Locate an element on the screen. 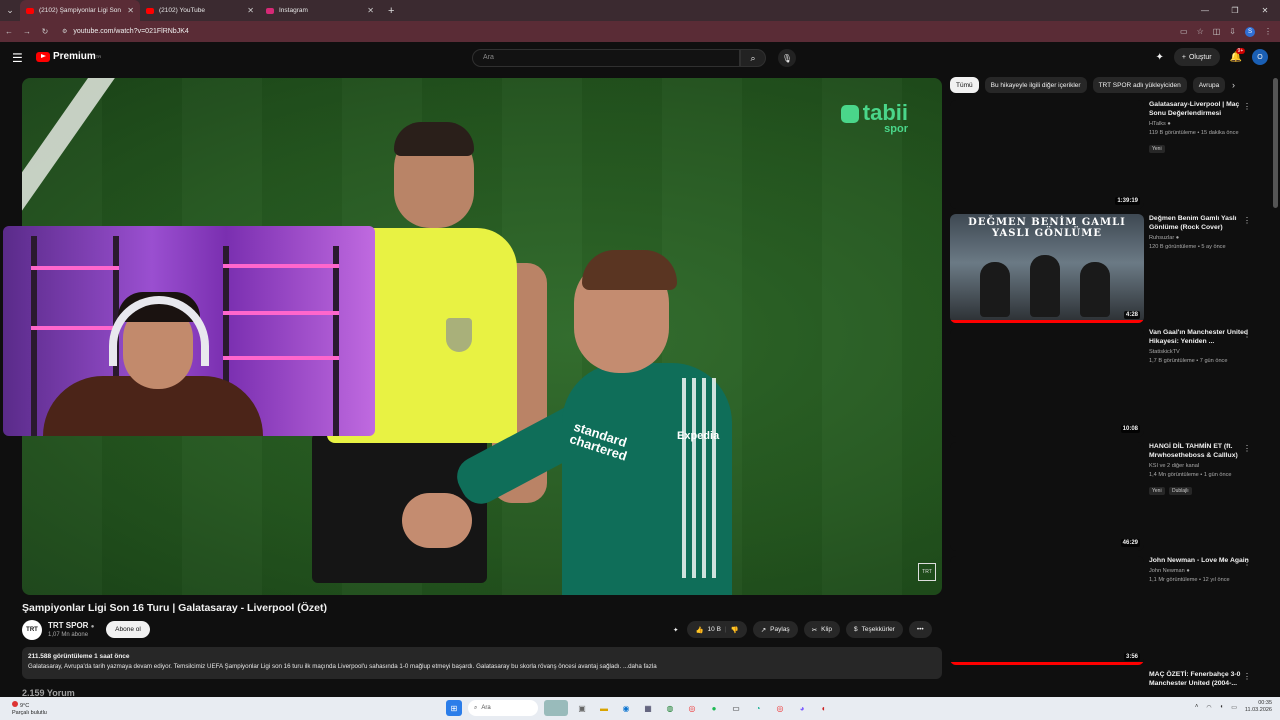  notifications-bell-icon: 🔔 9+ is located at coordinates (1238, 55).